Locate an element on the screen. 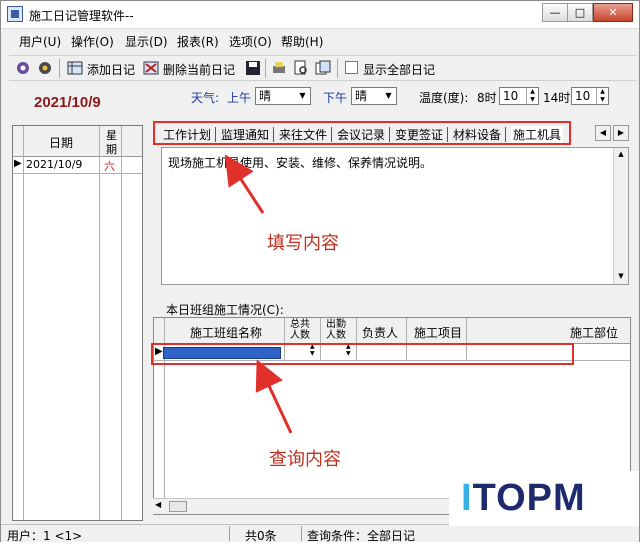 This screenshot has width=640, height=544. col-leader: 负责人 is located at coordinates (380, 333).